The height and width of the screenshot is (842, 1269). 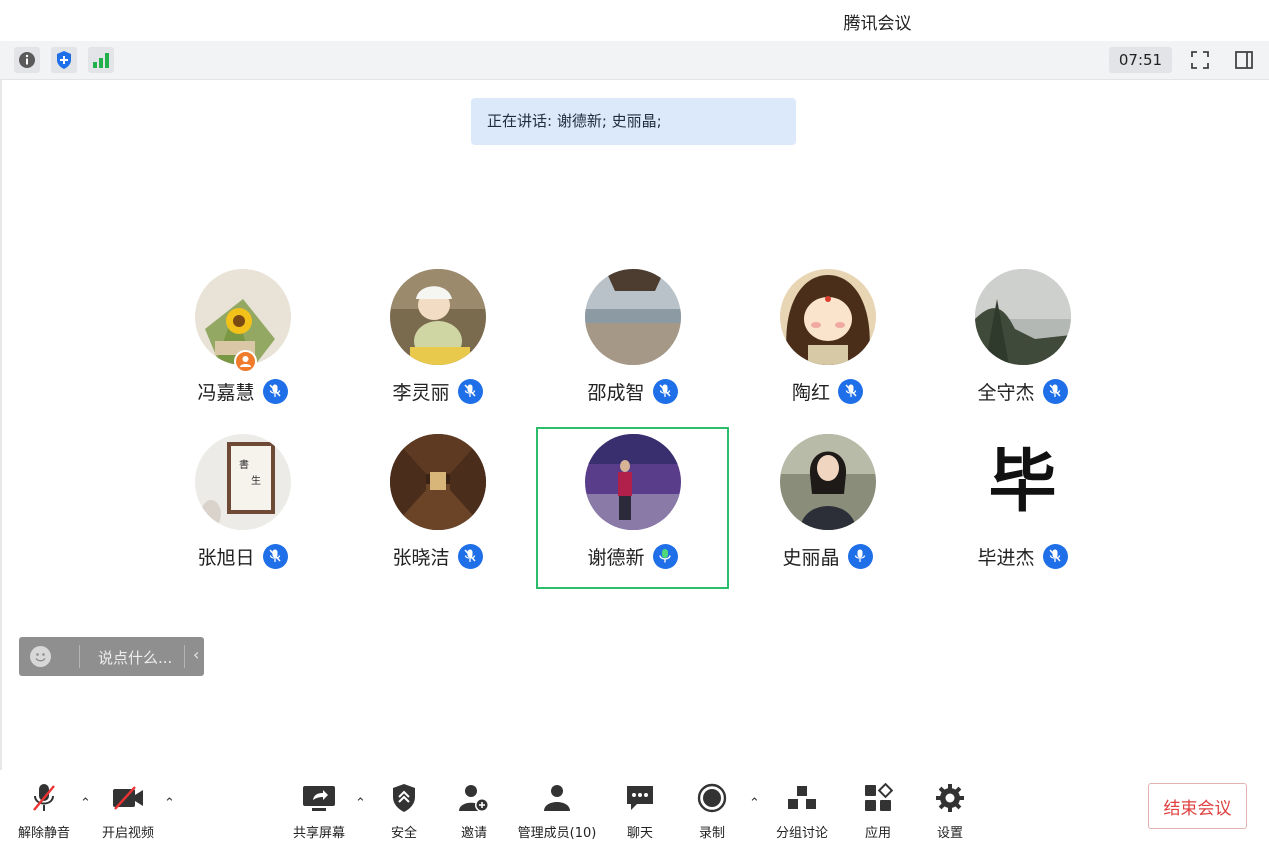 I want to click on apps-icon, so click(x=878, y=798).